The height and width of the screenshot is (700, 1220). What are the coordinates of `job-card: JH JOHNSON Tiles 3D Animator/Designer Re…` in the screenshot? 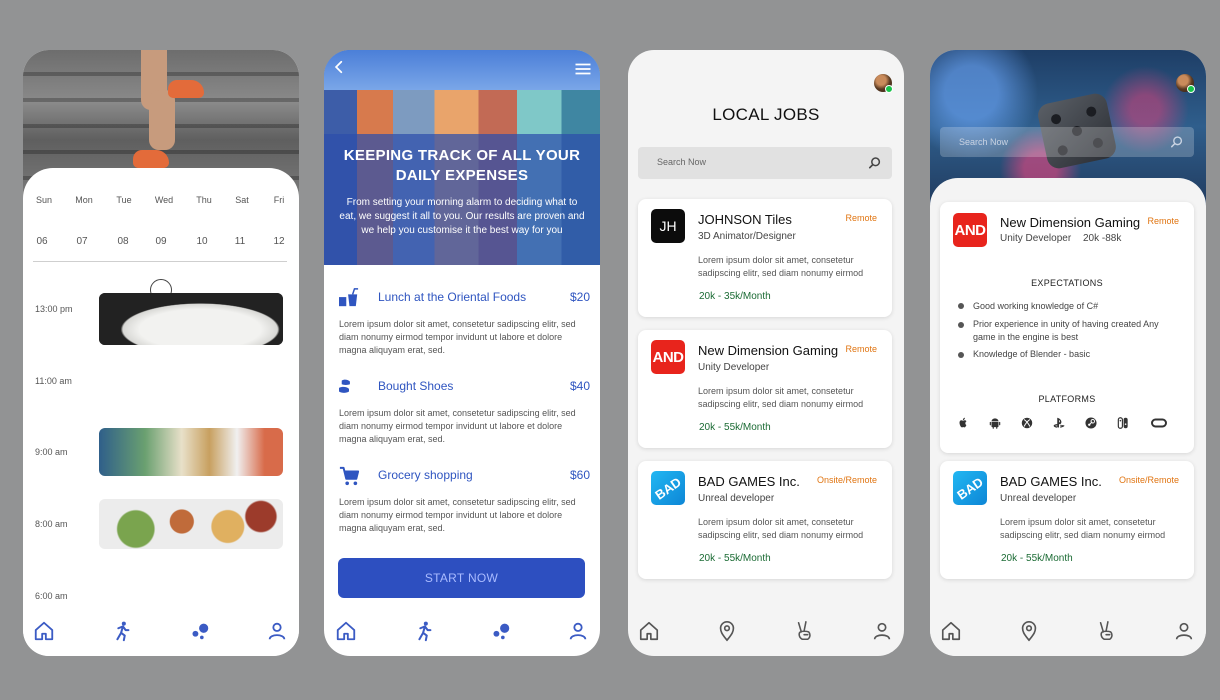 It's located at (765, 258).